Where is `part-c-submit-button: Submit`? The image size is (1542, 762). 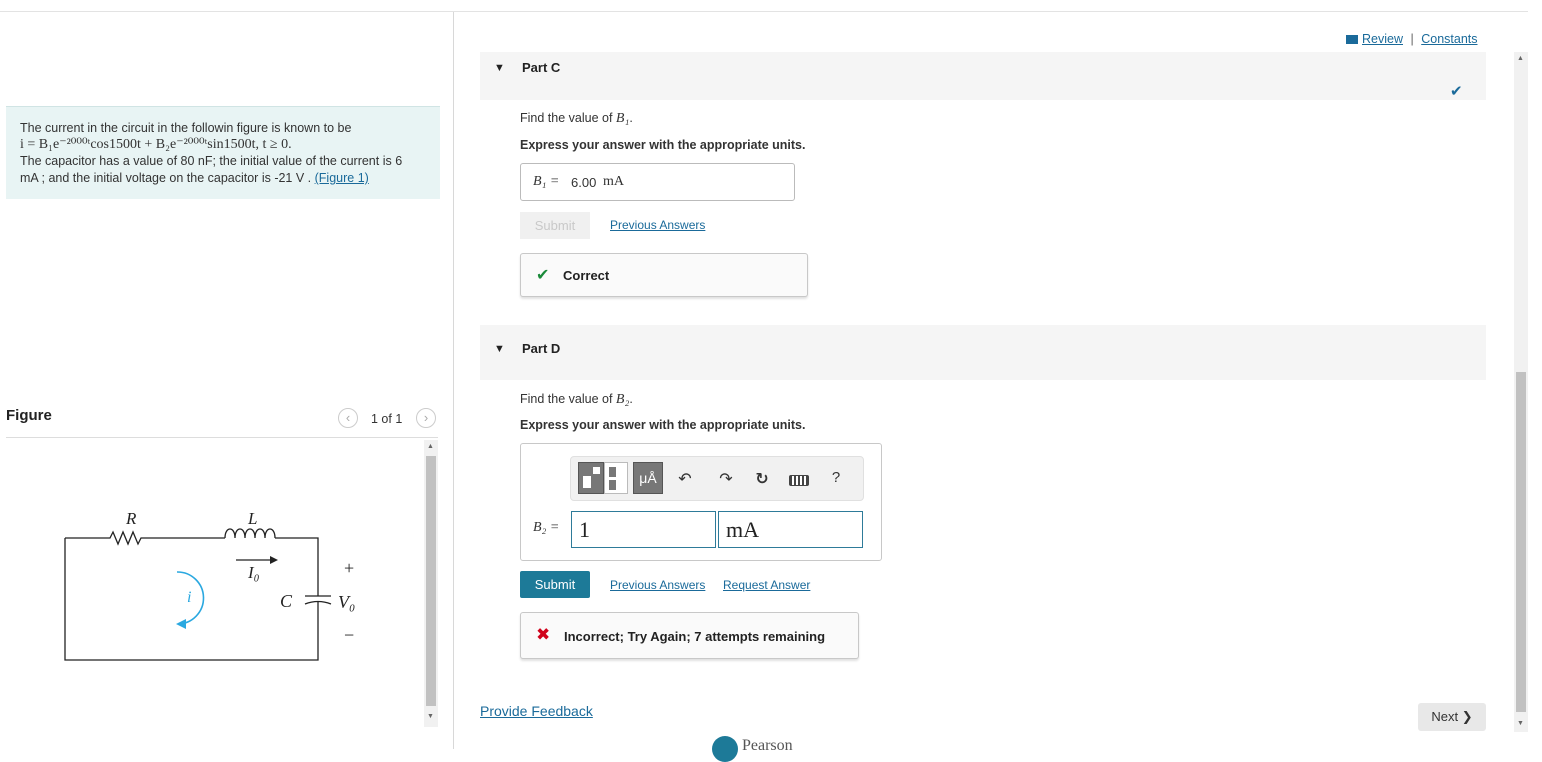 part-c-submit-button: Submit is located at coordinates (555, 225).